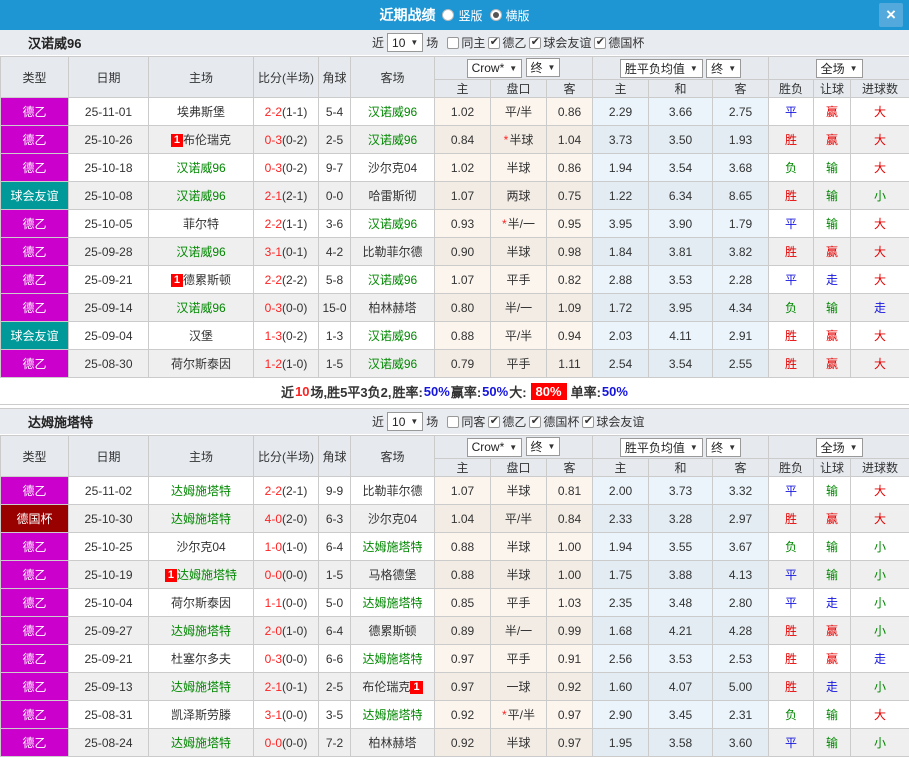 The image size is (909, 757). I want to click on halftime-score: (0-1), so click(294, 252).